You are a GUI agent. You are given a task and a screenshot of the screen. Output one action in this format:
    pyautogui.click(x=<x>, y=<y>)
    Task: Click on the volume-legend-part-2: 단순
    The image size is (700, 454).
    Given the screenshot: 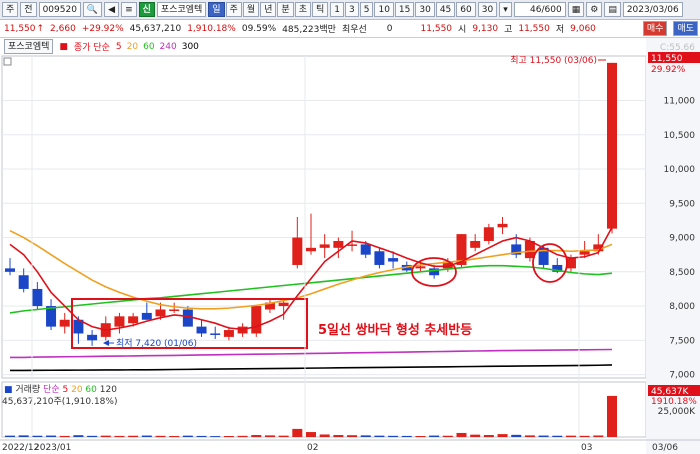 What is the action you would take?
    pyautogui.click(x=52, y=389)
    